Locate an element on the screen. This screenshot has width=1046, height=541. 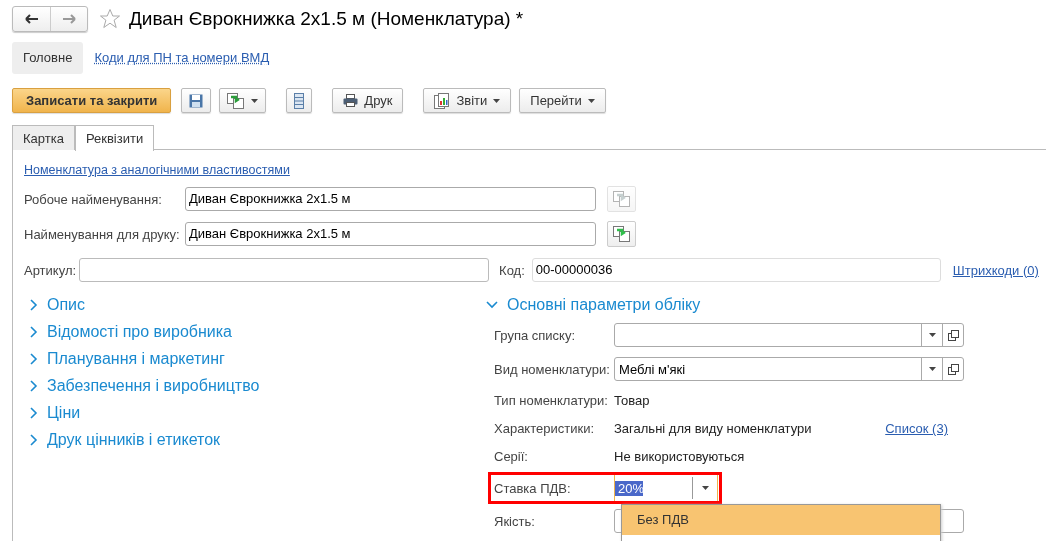
field-label: Ставка ПДВ: is located at coordinates (533, 488).